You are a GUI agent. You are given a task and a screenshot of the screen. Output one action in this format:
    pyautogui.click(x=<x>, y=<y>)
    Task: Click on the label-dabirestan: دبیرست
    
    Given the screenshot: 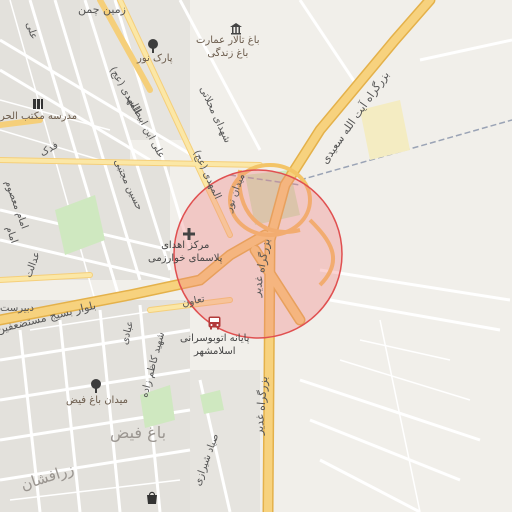 What is the action you would take?
    pyautogui.click(x=17, y=308)
    